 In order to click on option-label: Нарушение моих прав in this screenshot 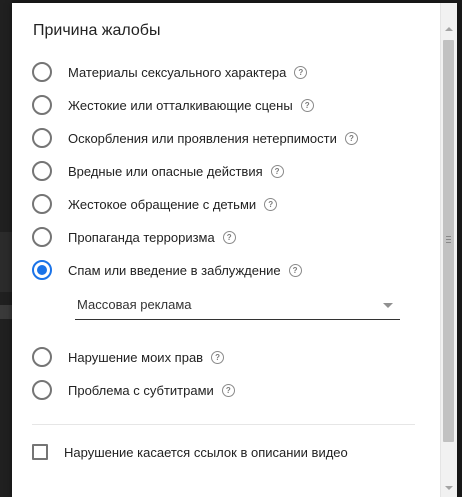, I will do `click(136, 357)`.